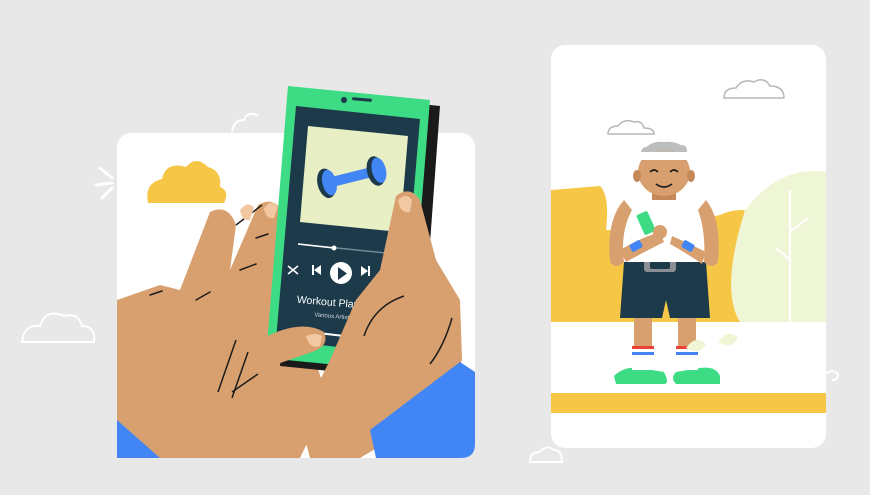 Image resolution: width=870 pixels, height=495 pixels. What do you see at coordinates (104, 183) in the screenshot?
I see `sparkle-icon` at bounding box center [104, 183].